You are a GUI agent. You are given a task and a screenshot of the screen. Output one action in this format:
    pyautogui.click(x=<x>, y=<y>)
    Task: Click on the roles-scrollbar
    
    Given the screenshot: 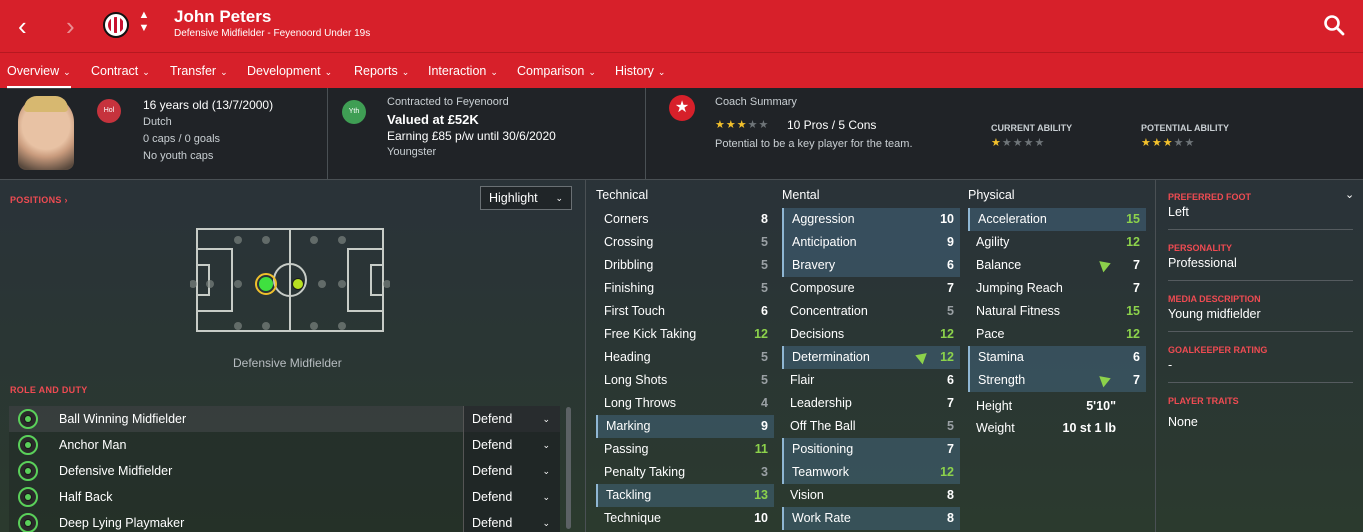 What is the action you would take?
    pyautogui.click(x=568, y=468)
    